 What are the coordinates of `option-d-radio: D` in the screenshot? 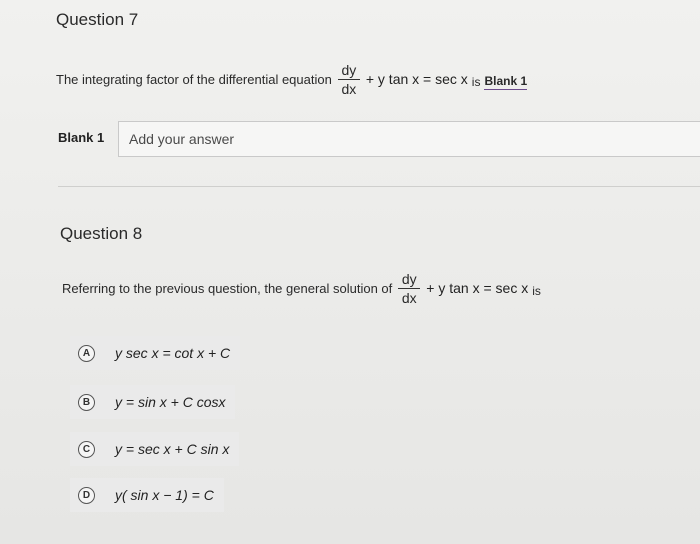 It's located at (86, 495).